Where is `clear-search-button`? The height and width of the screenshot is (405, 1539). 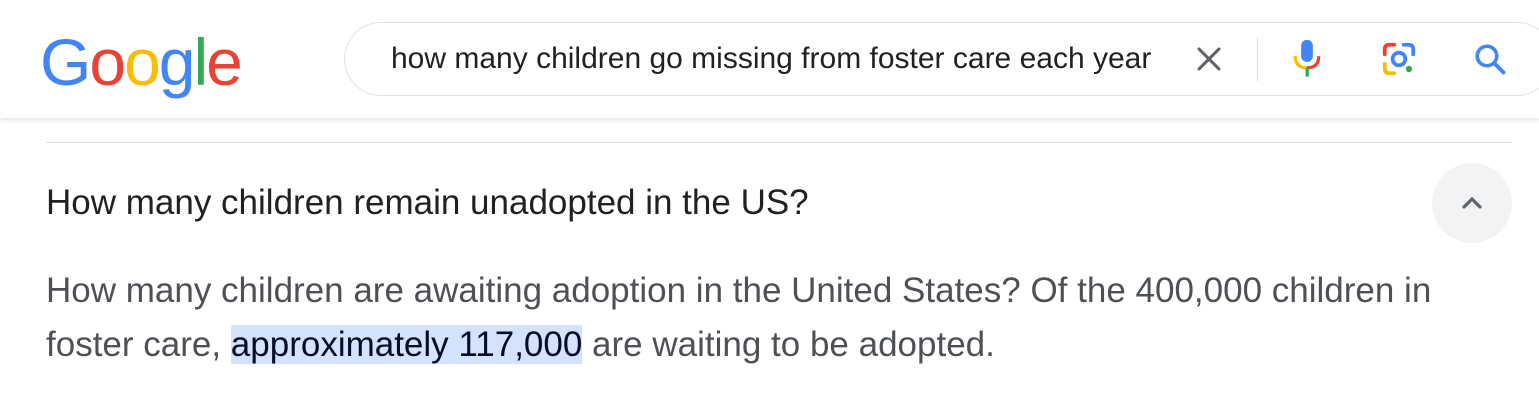 clear-search-button is located at coordinates (1209, 59).